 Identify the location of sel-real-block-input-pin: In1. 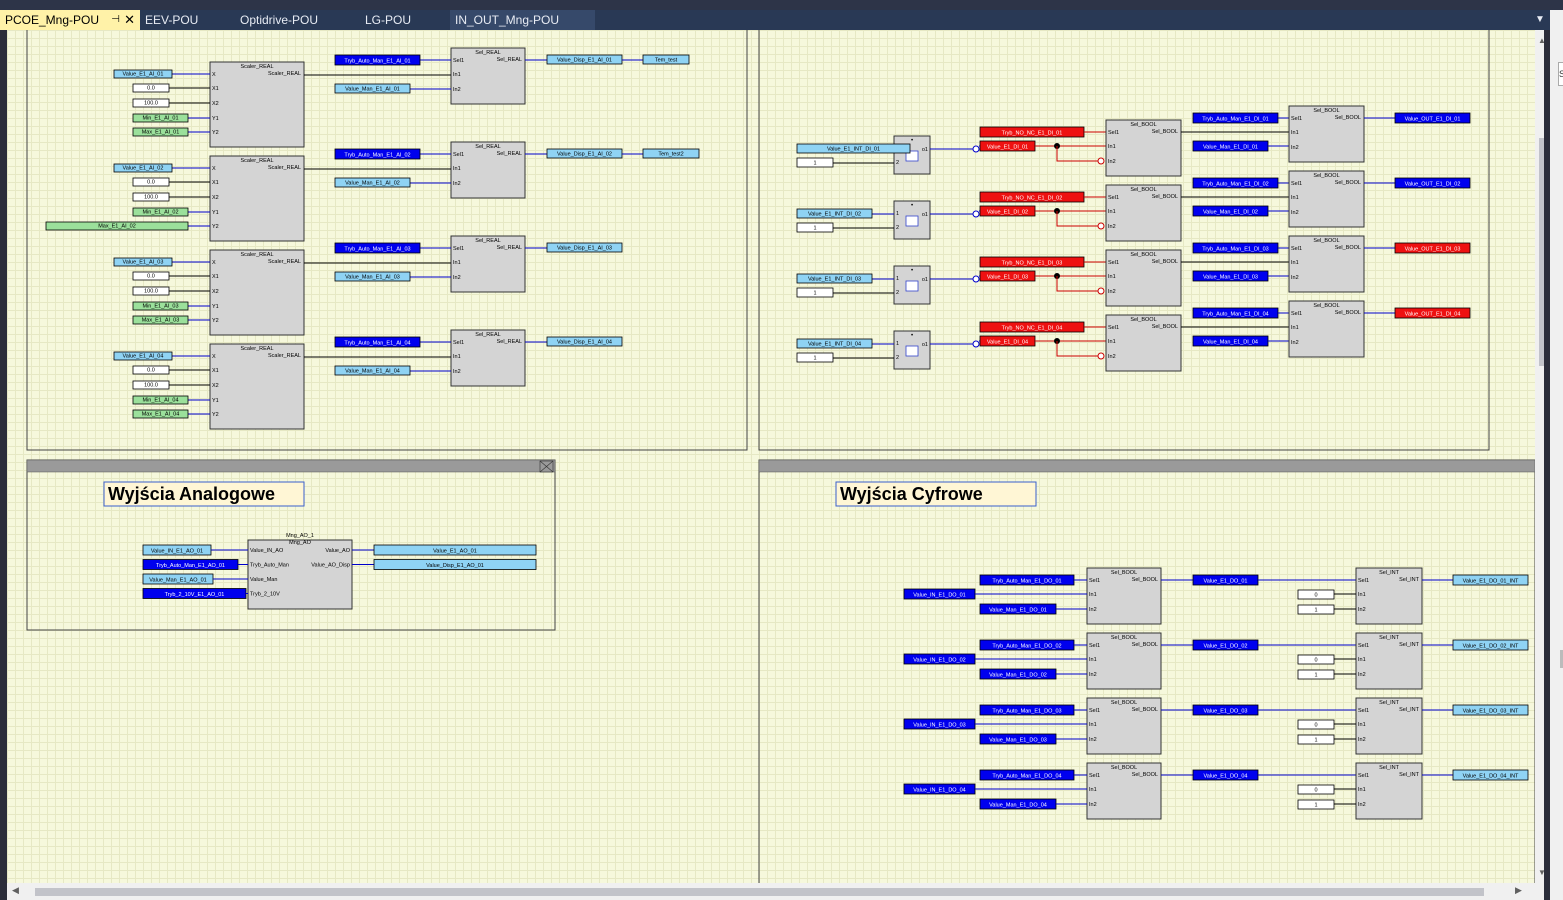
(457, 263).